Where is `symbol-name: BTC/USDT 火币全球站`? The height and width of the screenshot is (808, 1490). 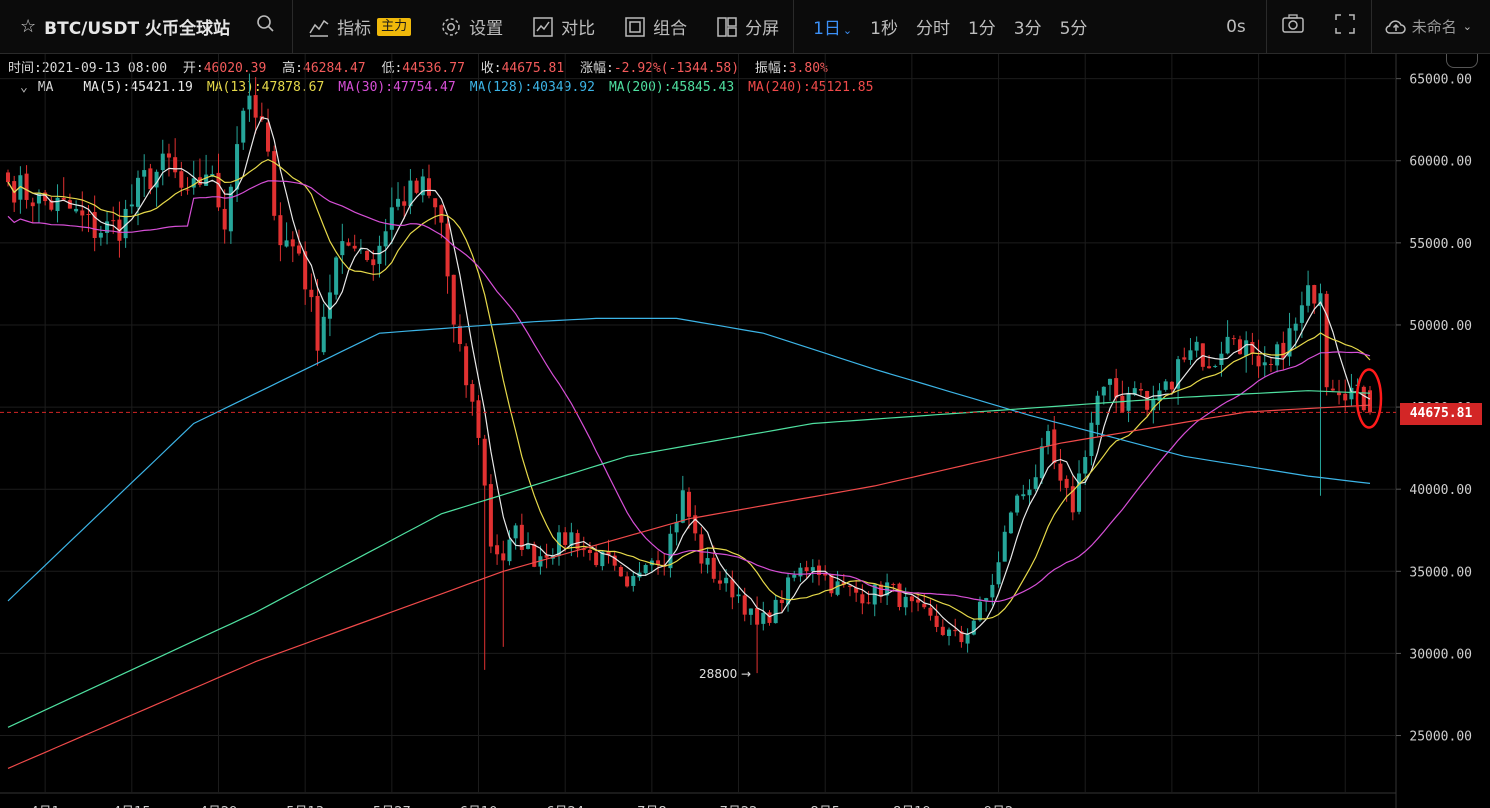 symbol-name: BTC/USDT 火币全球站 is located at coordinates (137, 29).